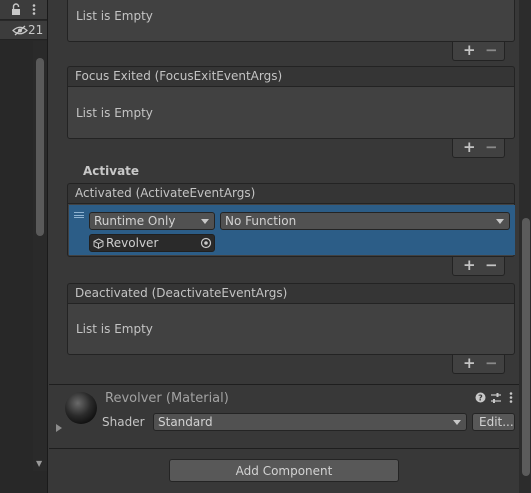  I want to click on shader-dropdown: Standard, so click(310, 422).